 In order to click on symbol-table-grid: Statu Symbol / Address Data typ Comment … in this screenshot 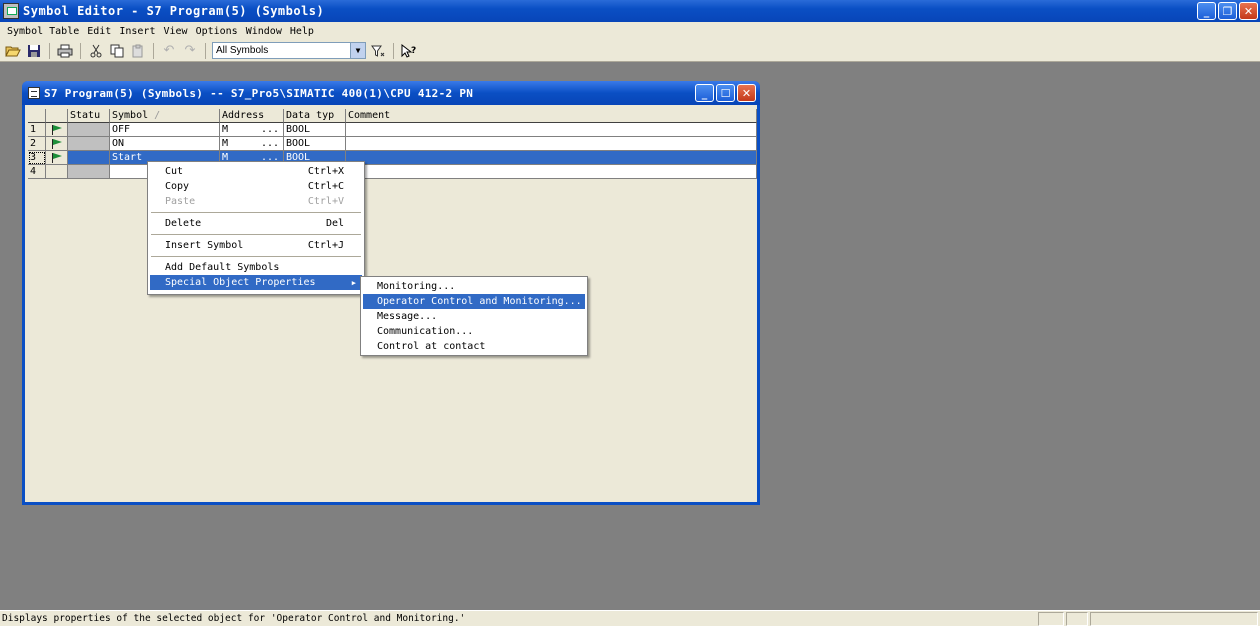, I will do `click(392, 144)`.